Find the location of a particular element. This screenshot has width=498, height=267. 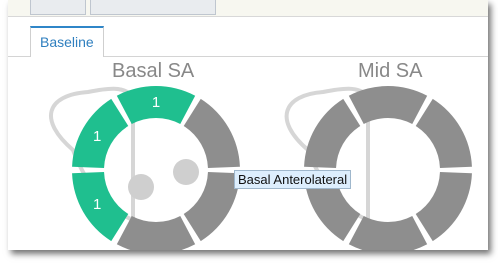

mid-segment-mid-anterior is located at coordinates (388, 232).